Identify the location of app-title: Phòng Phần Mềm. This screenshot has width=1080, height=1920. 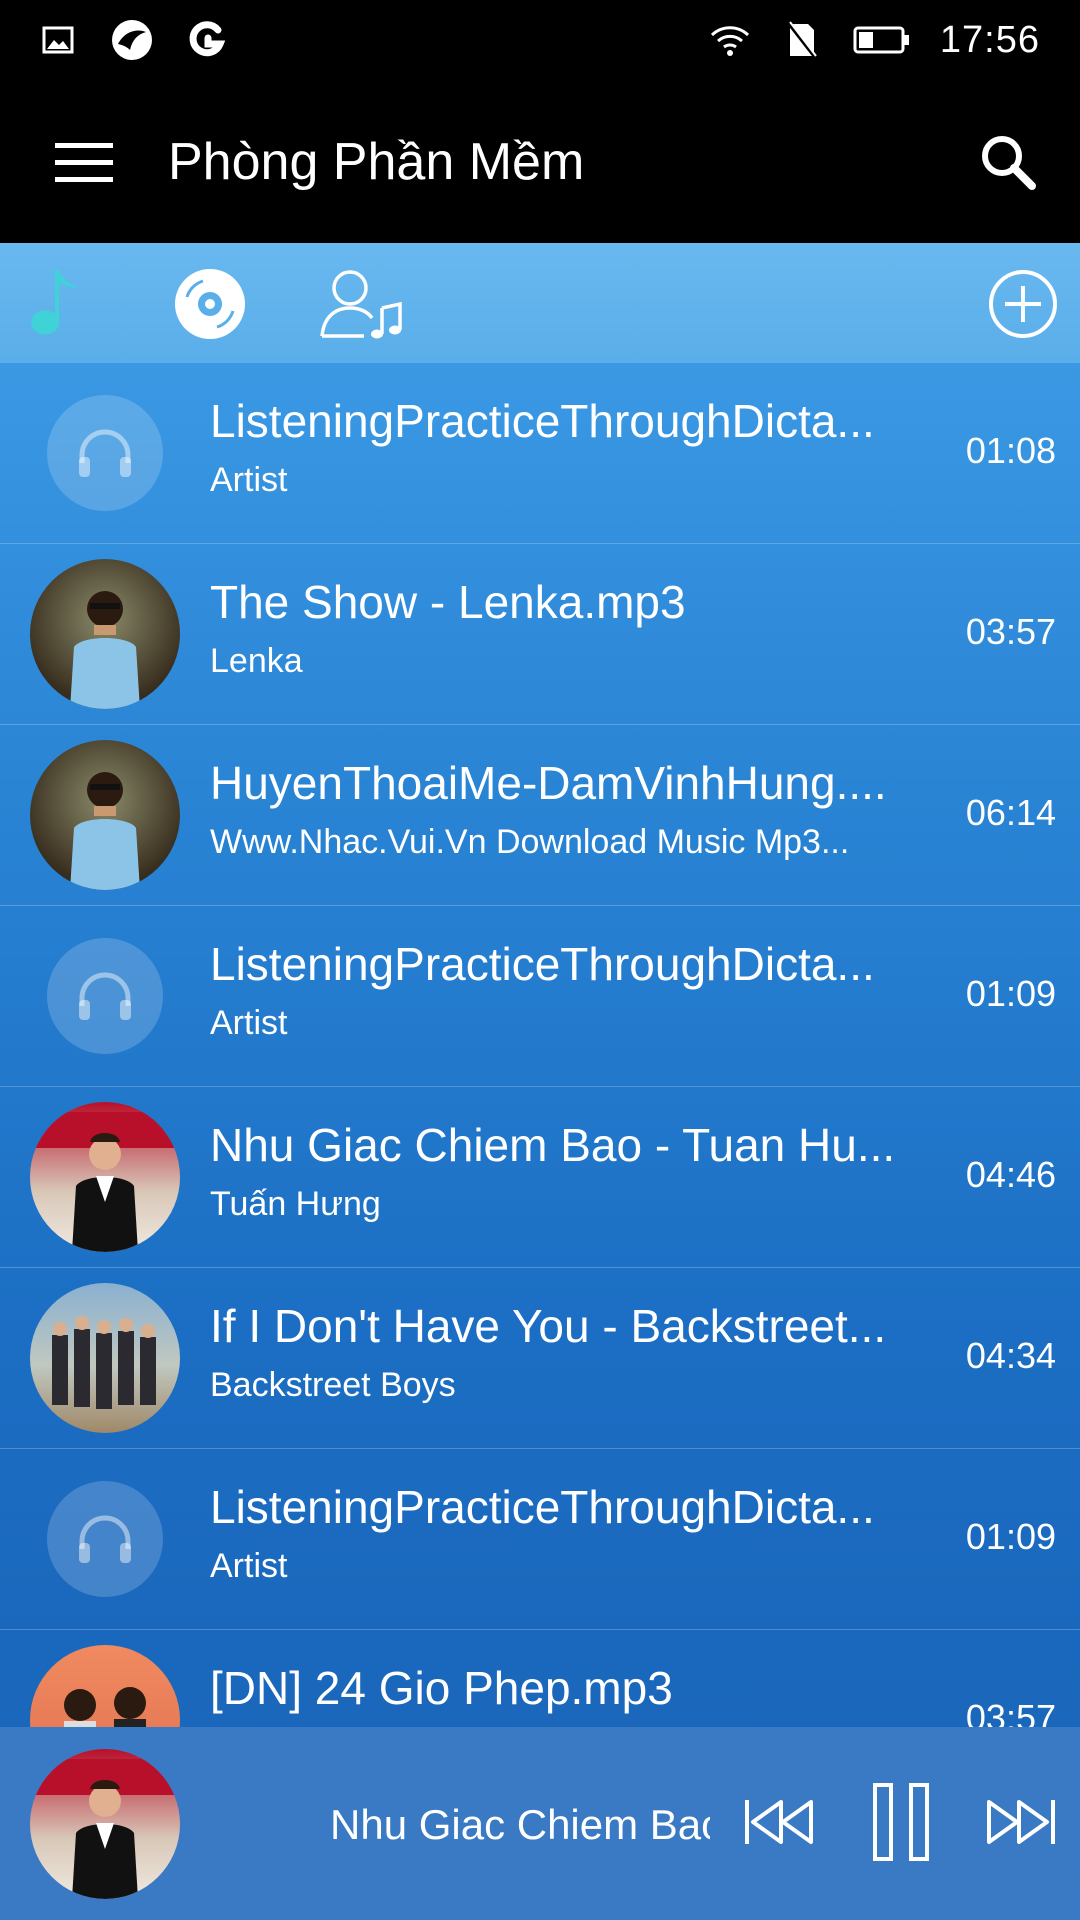
(376, 162).